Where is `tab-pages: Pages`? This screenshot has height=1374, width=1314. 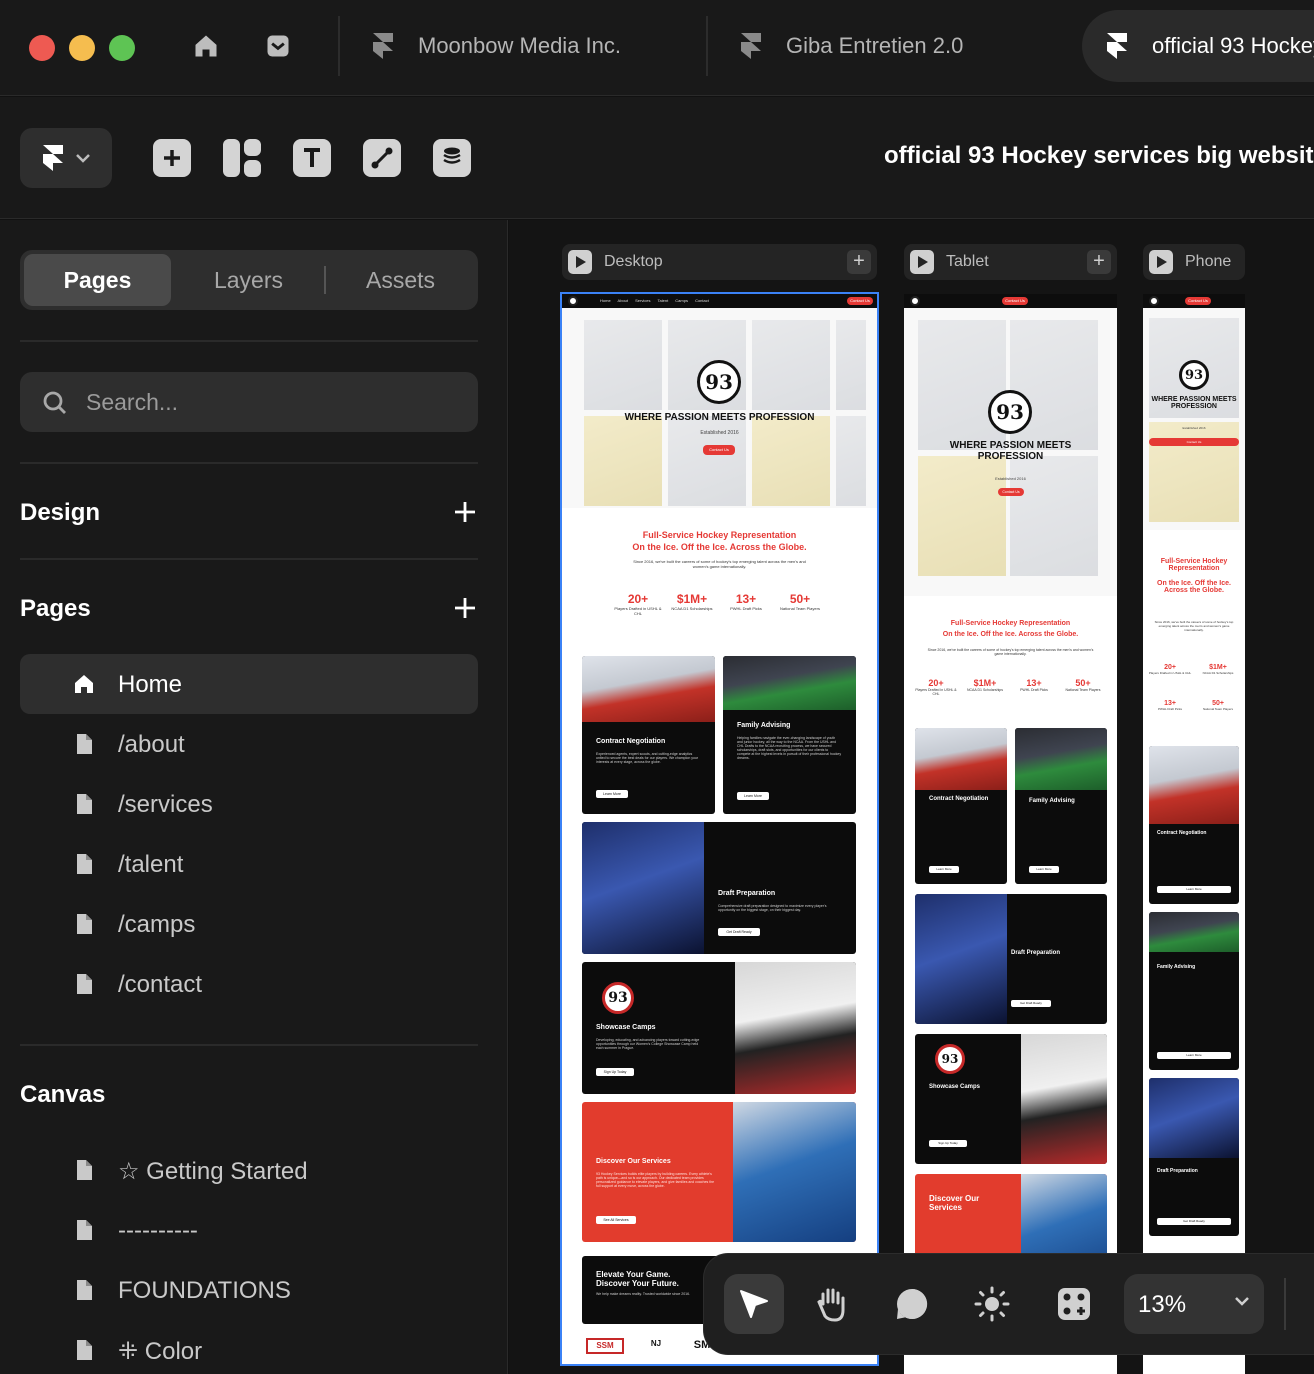 tab-pages: Pages is located at coordinates (97, 280).